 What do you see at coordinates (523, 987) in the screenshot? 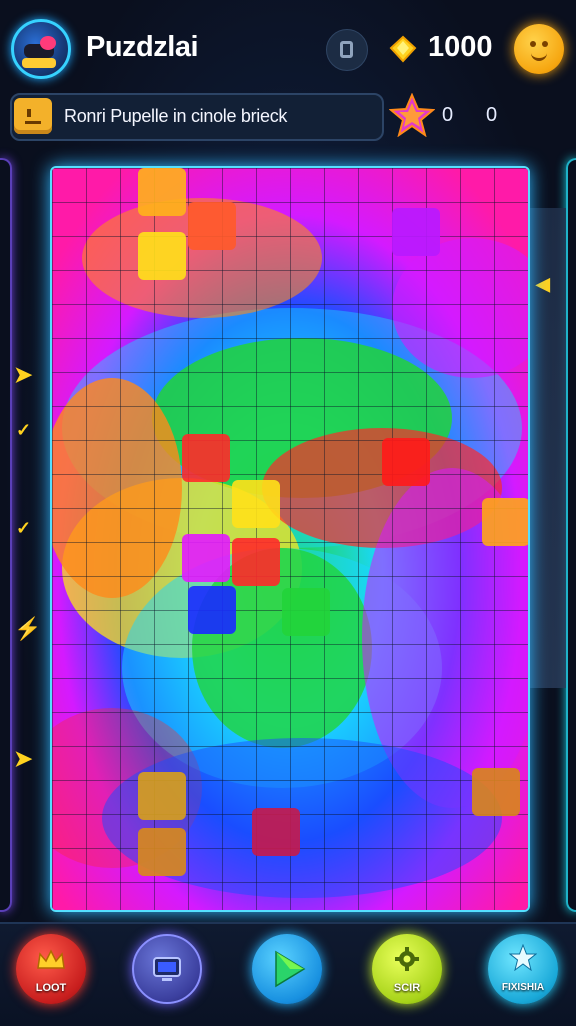
I see `finish-label: FIXISHIA` at bounding box center [523, 987].